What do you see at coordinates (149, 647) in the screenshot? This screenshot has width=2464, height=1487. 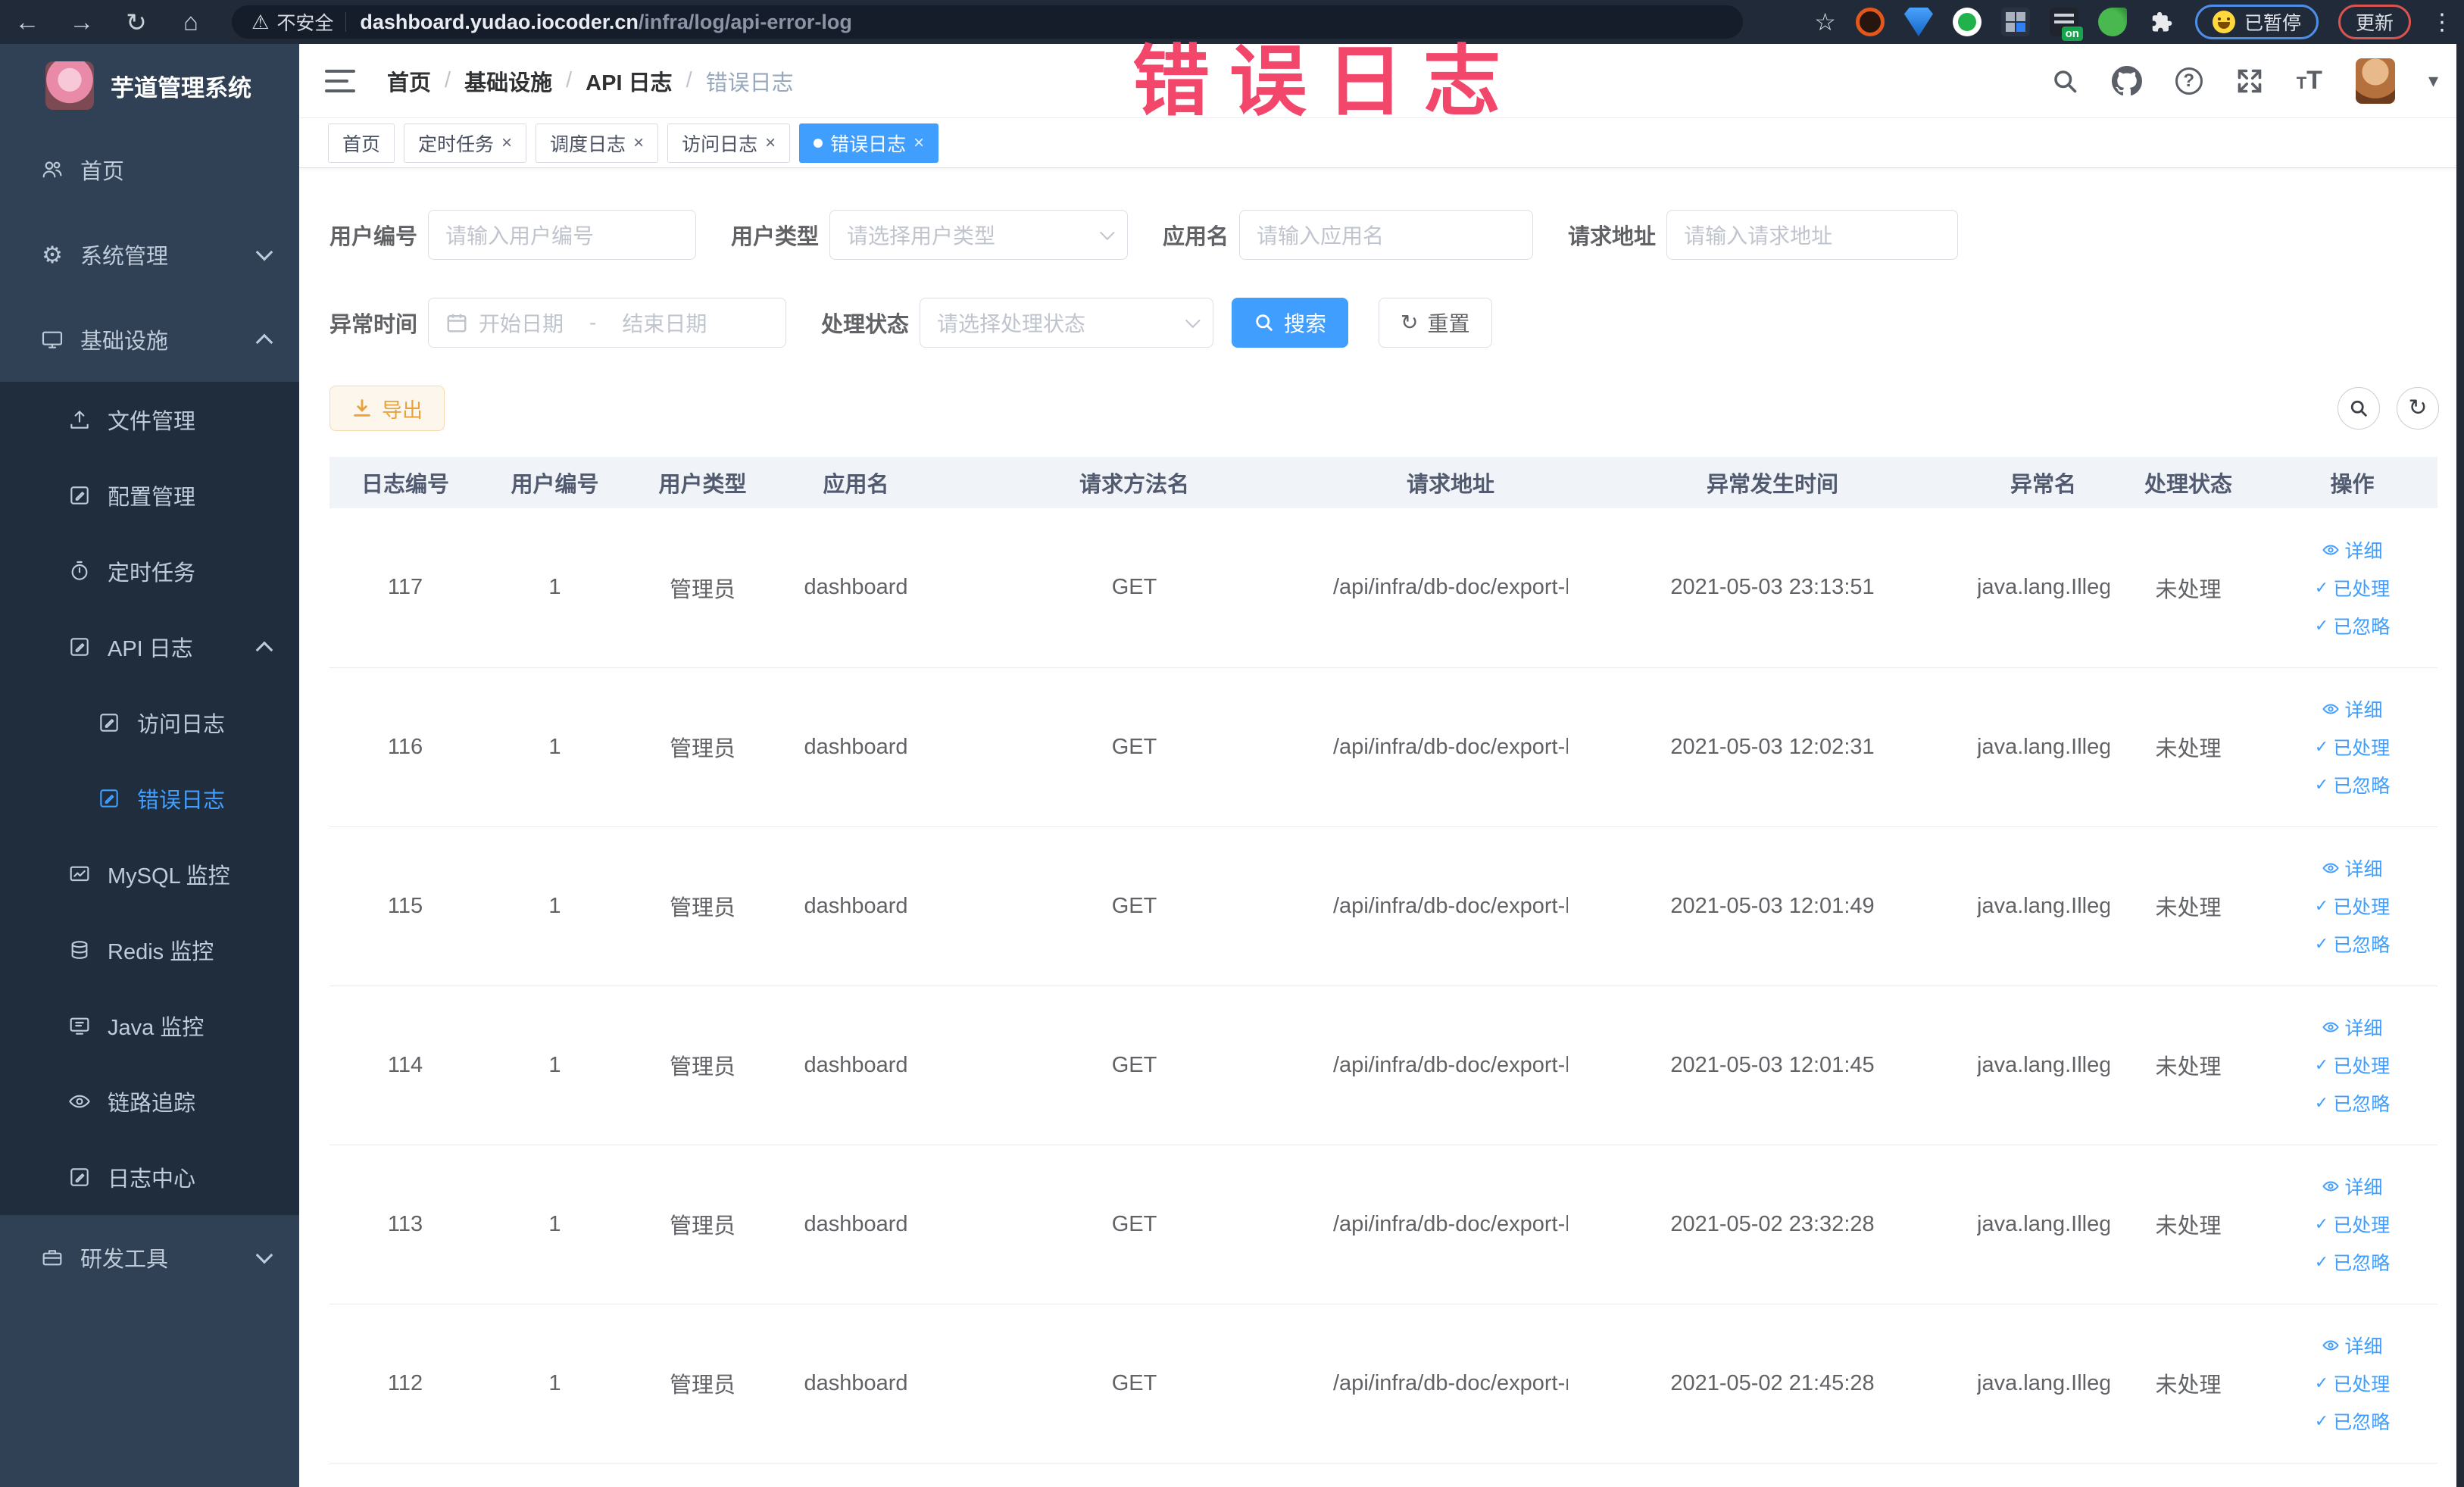 I see `sidebar-menu-item: API 日志` at bounding box center [149, 647].